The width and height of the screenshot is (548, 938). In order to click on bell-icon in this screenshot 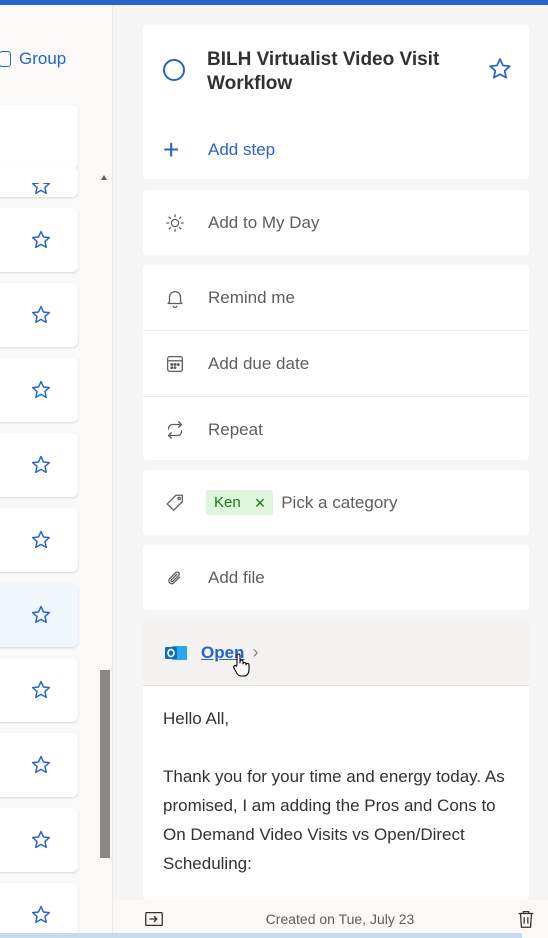, I will do `click(175, 298)`.